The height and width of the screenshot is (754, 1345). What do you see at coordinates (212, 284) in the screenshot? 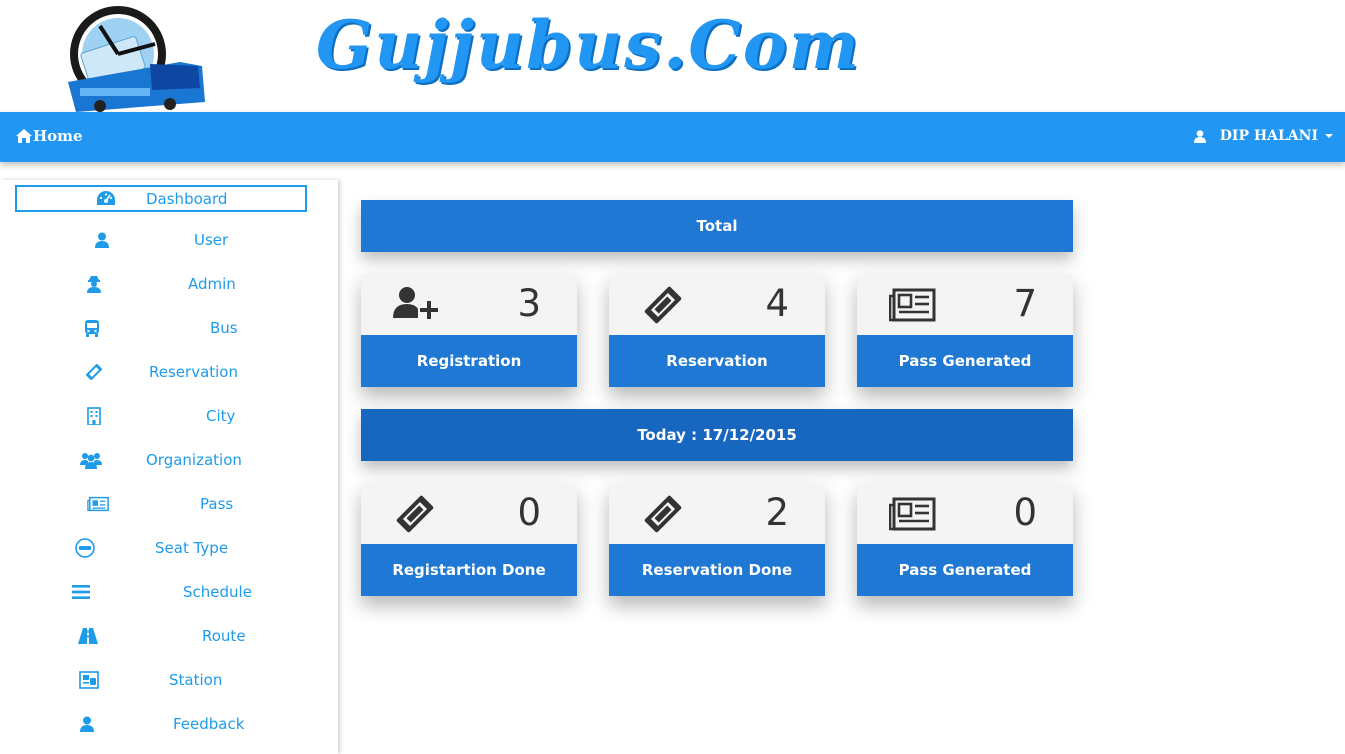
I see `sidebar-item-label: Admin` at bounding box center [212, 284].